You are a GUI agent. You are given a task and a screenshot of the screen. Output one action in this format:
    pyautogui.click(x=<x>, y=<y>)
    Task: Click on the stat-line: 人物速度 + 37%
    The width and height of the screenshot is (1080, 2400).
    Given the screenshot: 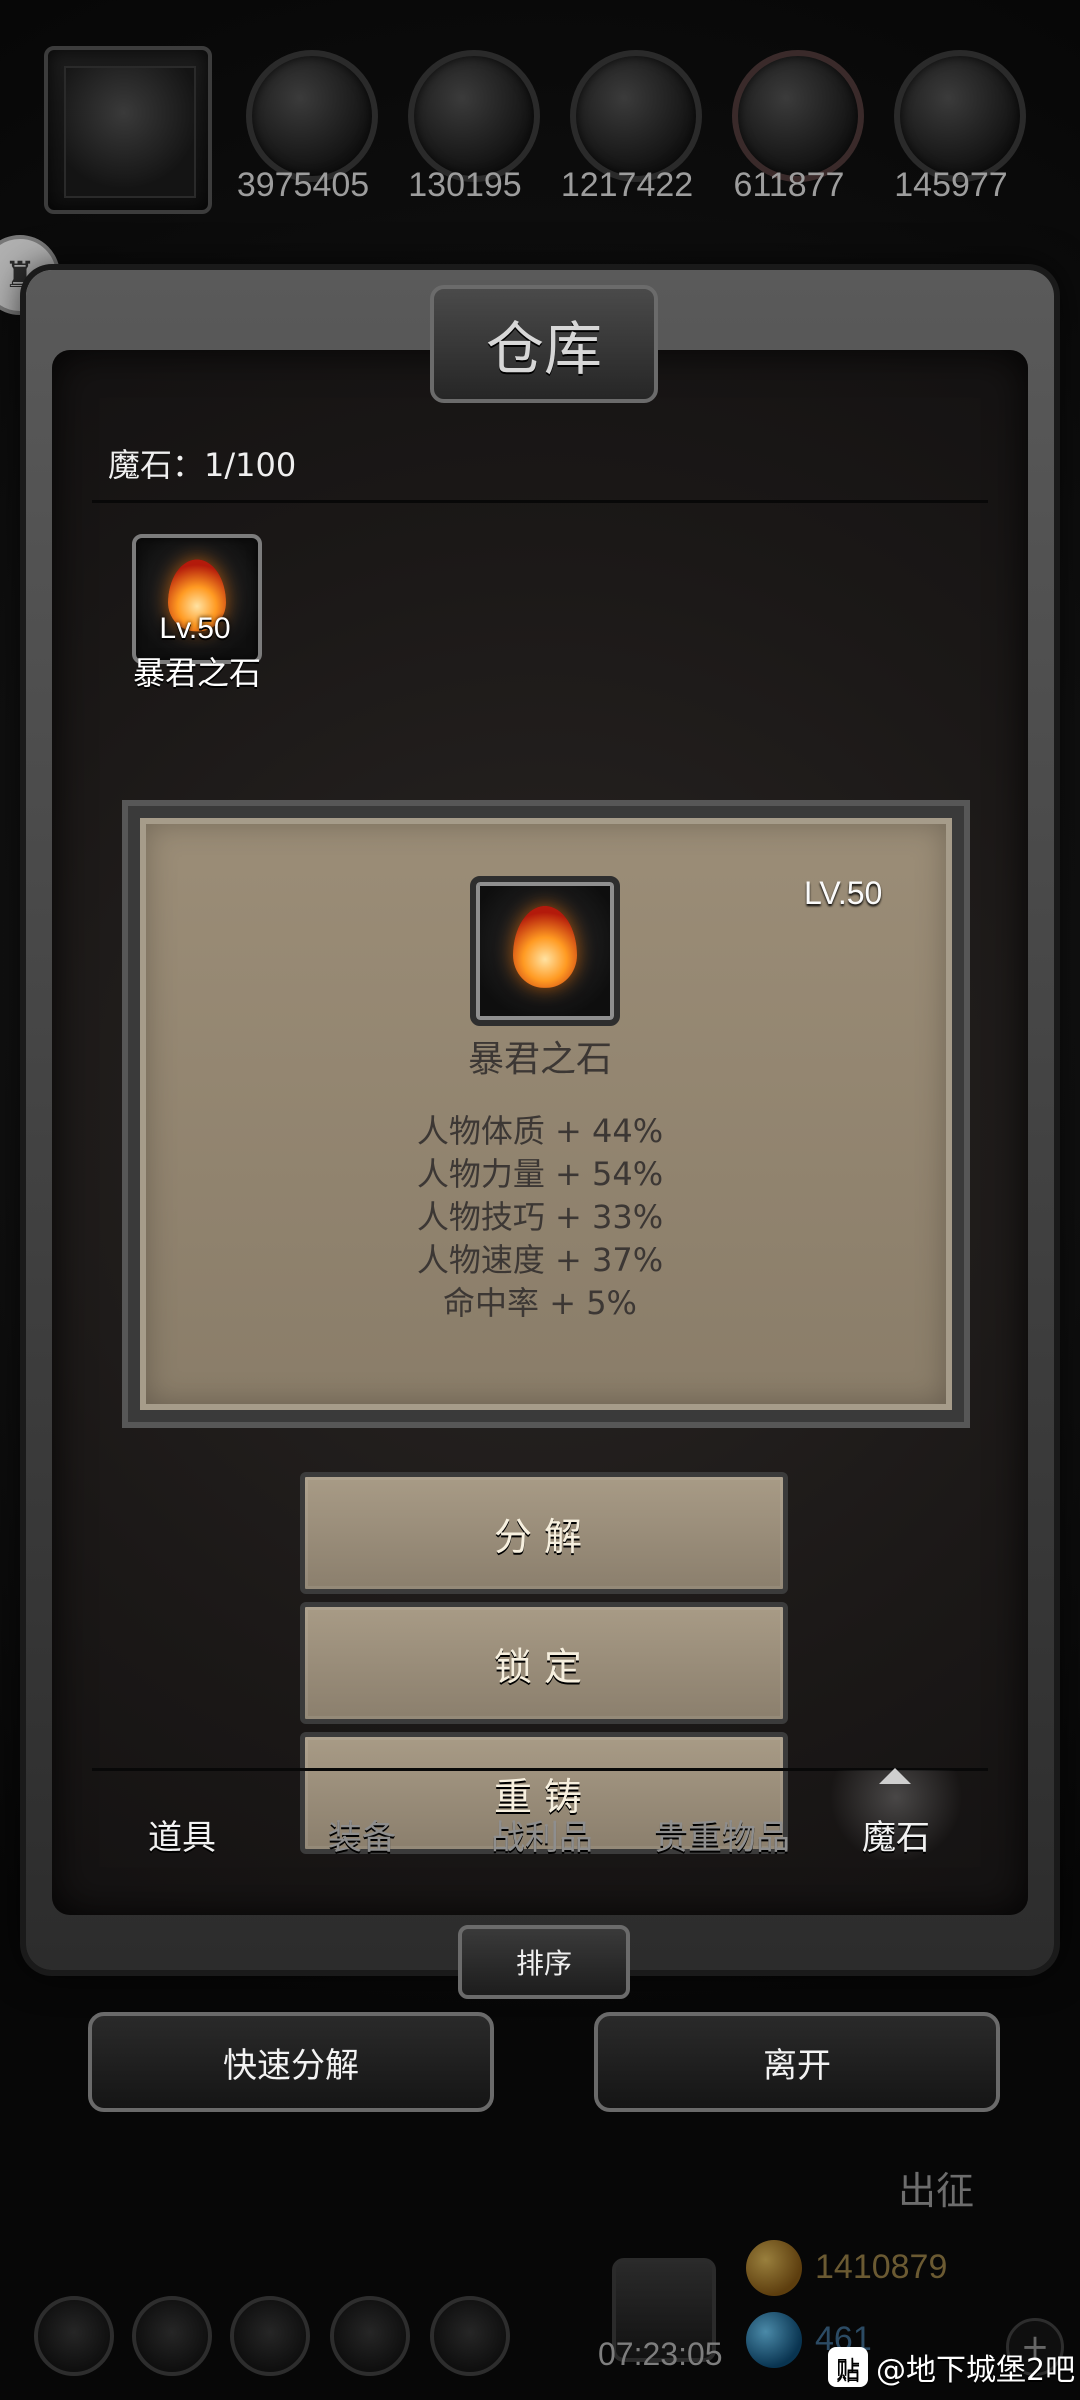 What is the action you would take?
    pyautogui.click(x=540, y=1260)
    